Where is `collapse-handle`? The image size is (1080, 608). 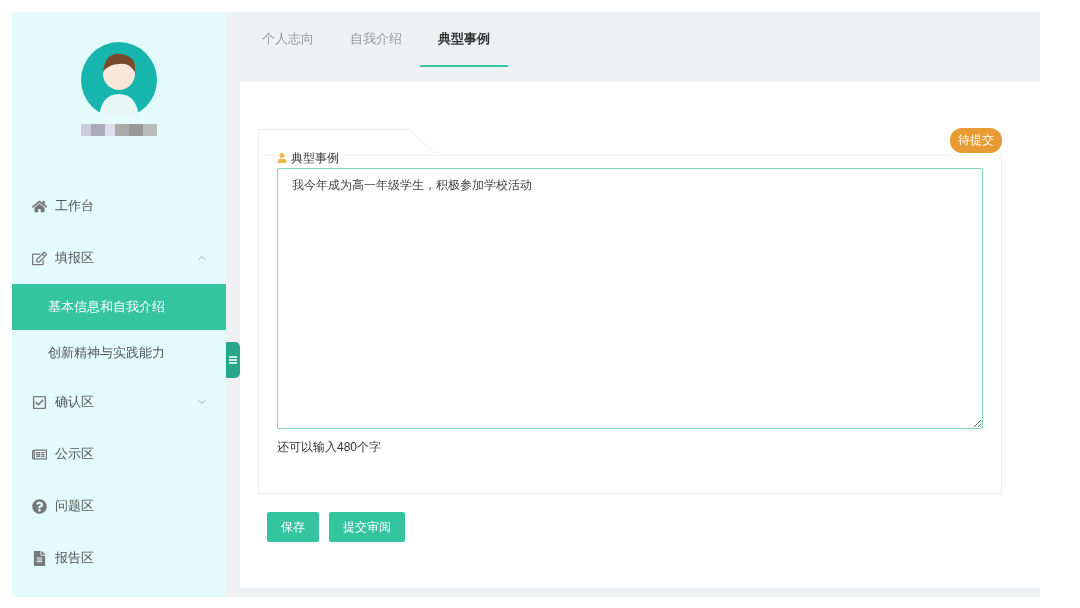 collapse-handle is located at coordinates (233, 360).